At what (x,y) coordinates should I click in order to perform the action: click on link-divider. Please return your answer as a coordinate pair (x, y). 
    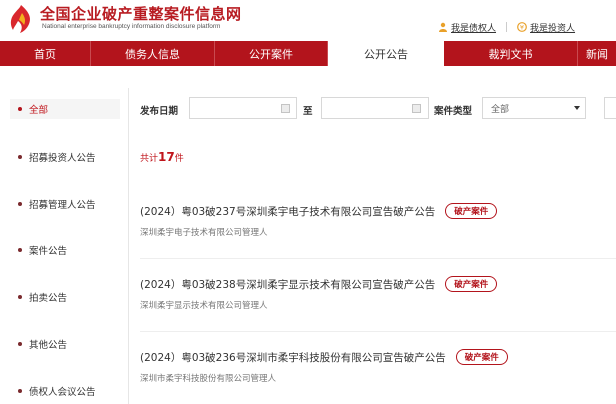
    Looking at the image, I should click on (507, 27).